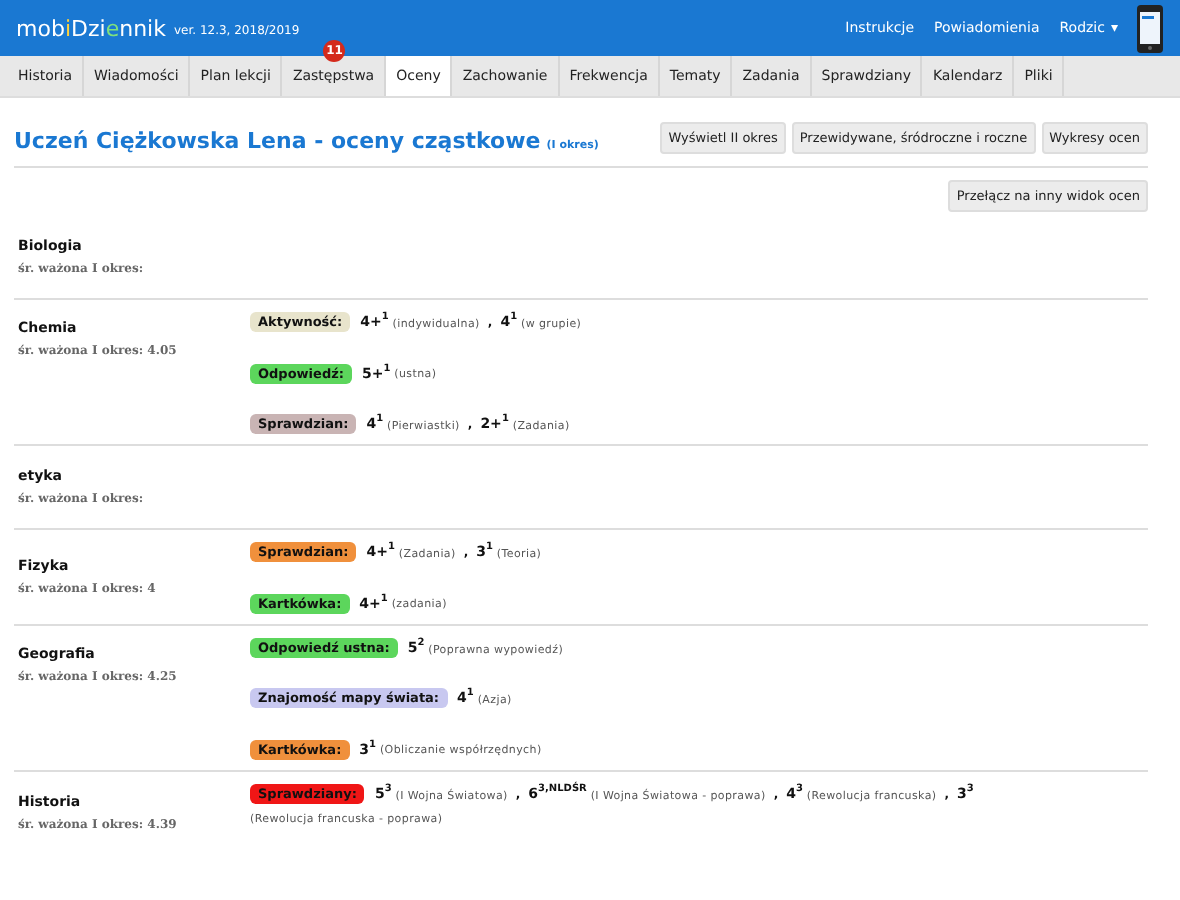 The height and width of the screenshot is (900, 1180). I want to click on app-logo: mobiDziennik, so click(91, 28).